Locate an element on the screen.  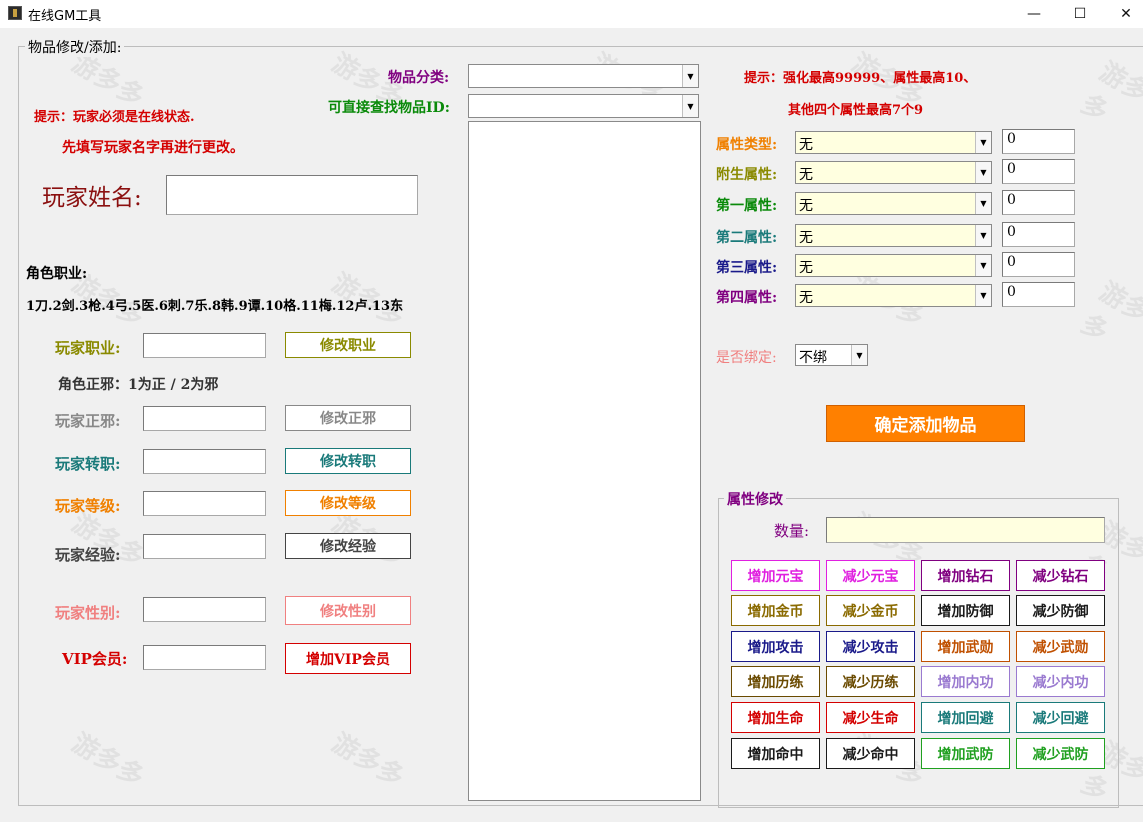
gender-label: 玩家性别: is located at coordinates (88, 613).